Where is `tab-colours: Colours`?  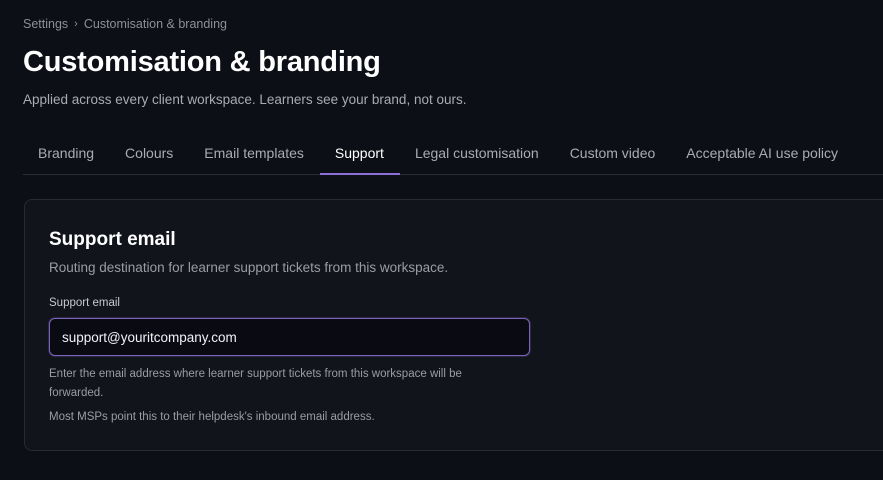
tab-colours: Colours is located at coordinates (149, 154).